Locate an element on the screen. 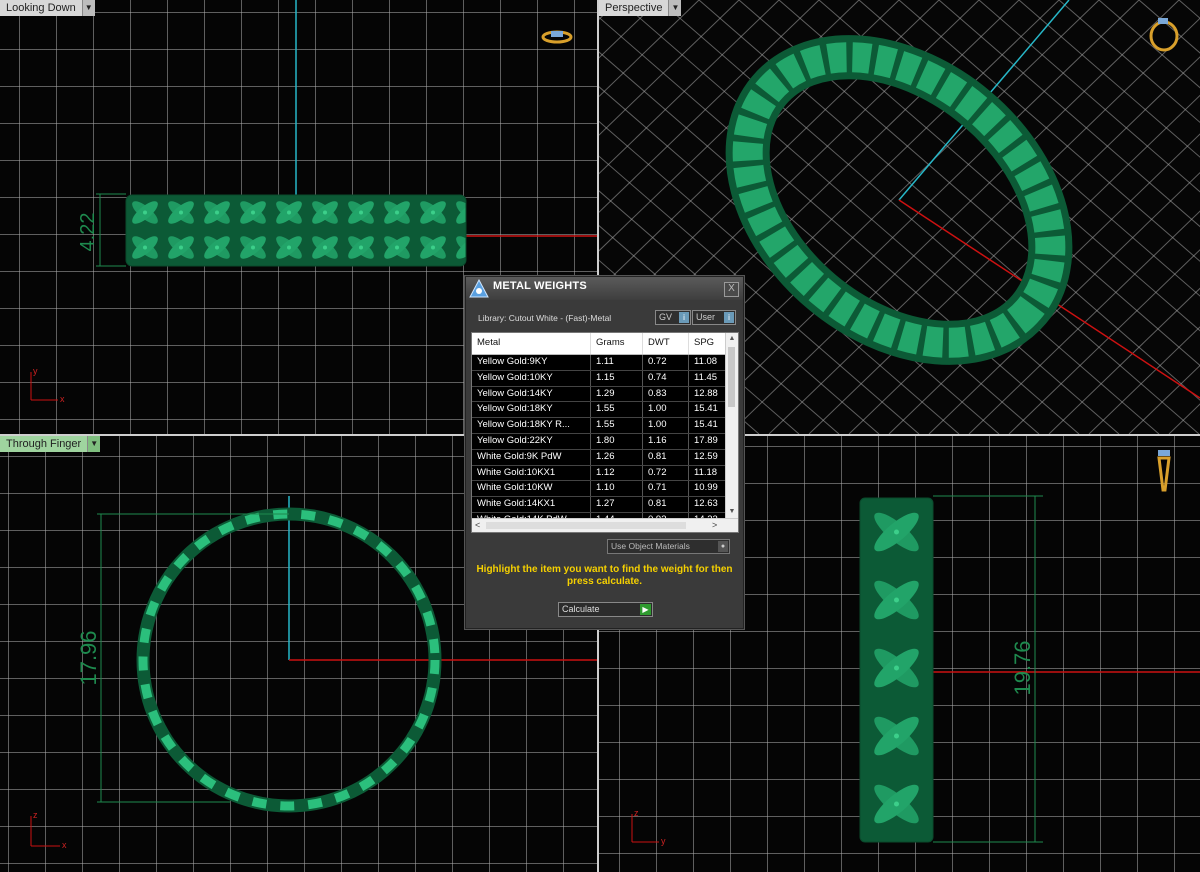  dimension-label: 17.96 is located at coordinates (88, 657).